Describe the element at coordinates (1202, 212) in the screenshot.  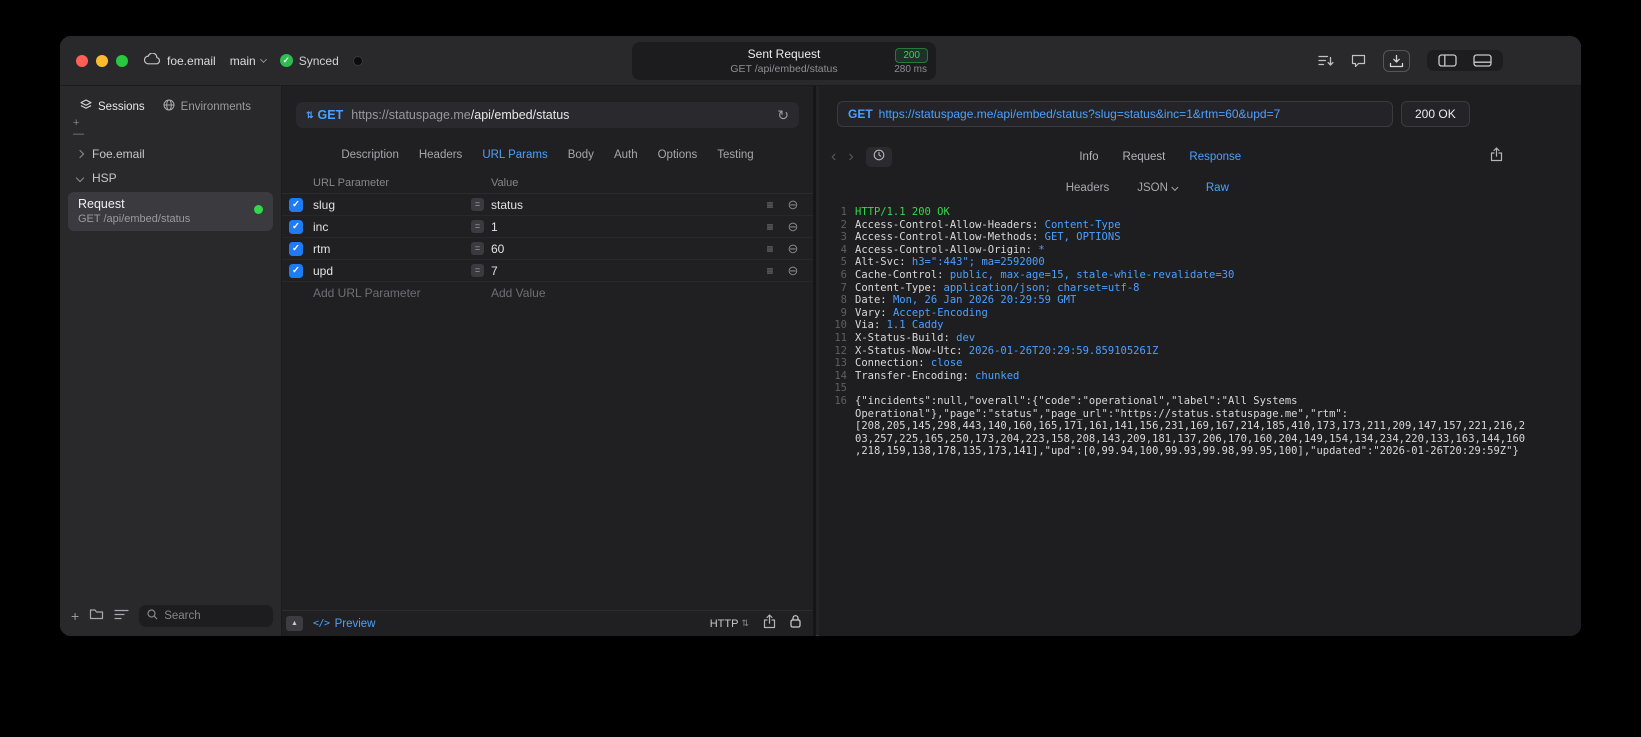
I see `code-line: 1 HTTP/1.1 200 OK` at that location.